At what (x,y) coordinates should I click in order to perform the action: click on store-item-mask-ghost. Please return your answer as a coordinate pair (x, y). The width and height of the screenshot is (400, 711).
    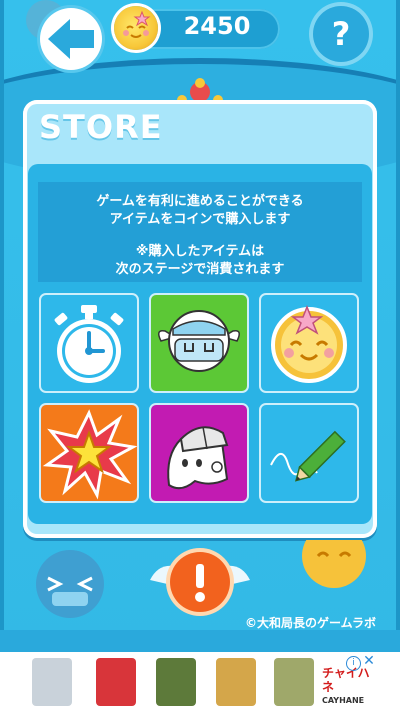
    Looking at the image, I should click on (199, 343).